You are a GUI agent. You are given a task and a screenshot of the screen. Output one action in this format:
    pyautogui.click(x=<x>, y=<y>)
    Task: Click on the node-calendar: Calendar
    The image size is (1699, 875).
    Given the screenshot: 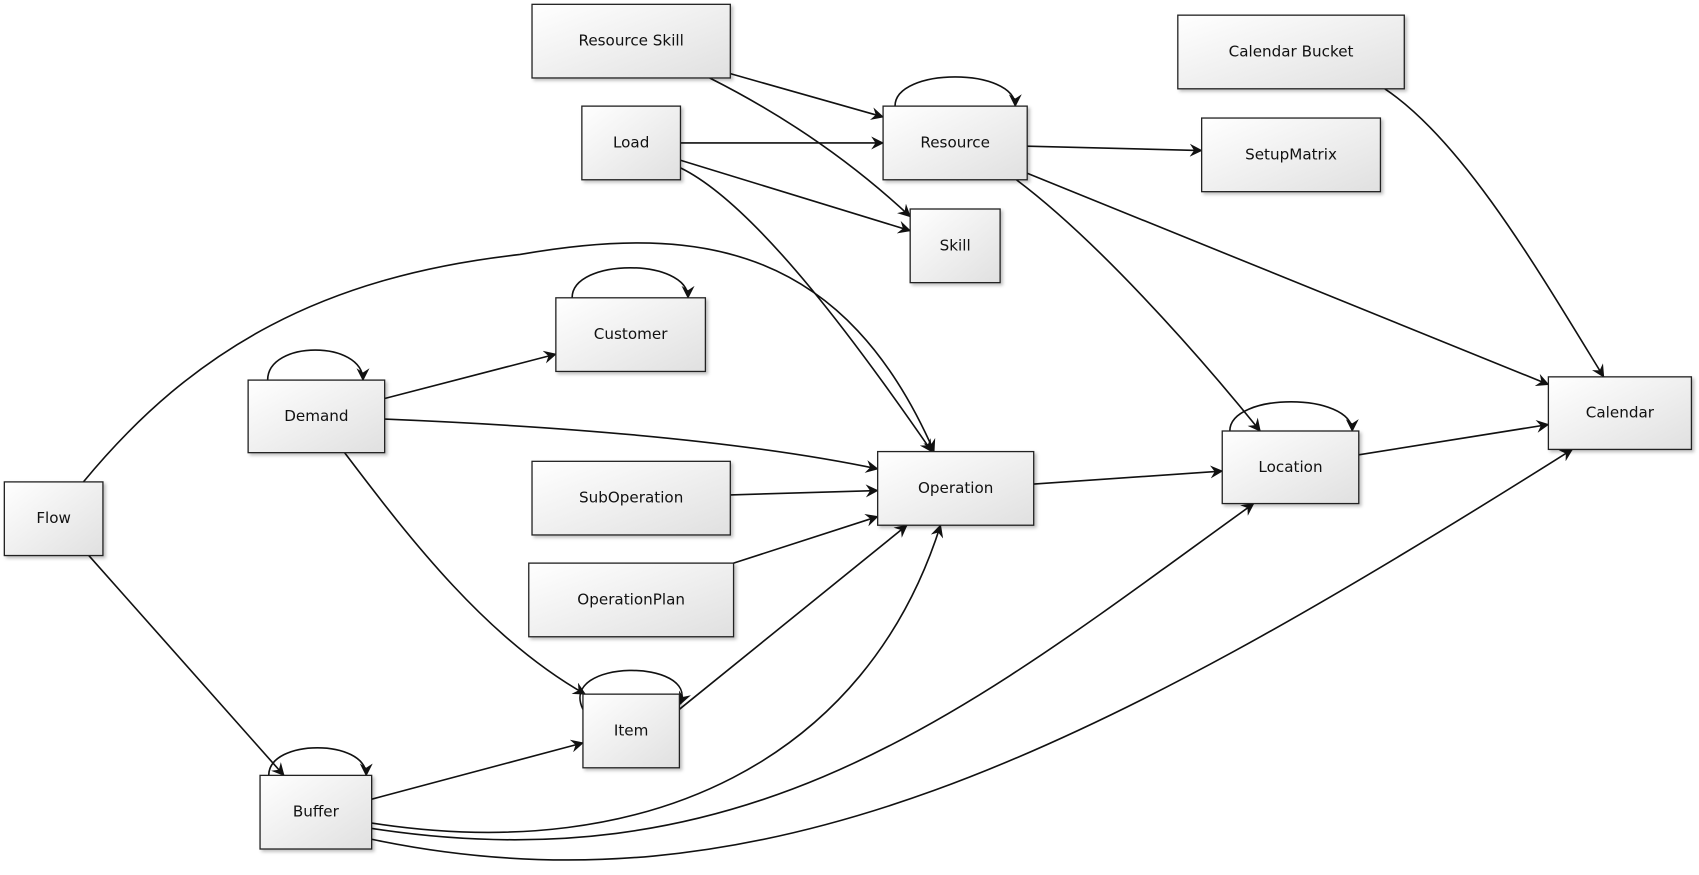 What is the action you would take?
    pyautogui.click(x=1620, y=413)
    